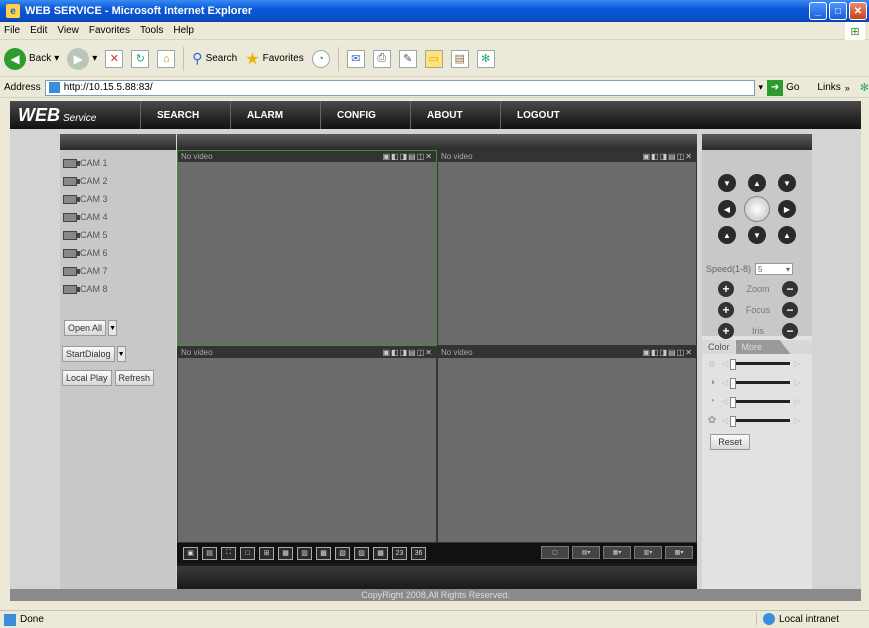  I want to click on messenger-icon: ✻, so click(485, 58).